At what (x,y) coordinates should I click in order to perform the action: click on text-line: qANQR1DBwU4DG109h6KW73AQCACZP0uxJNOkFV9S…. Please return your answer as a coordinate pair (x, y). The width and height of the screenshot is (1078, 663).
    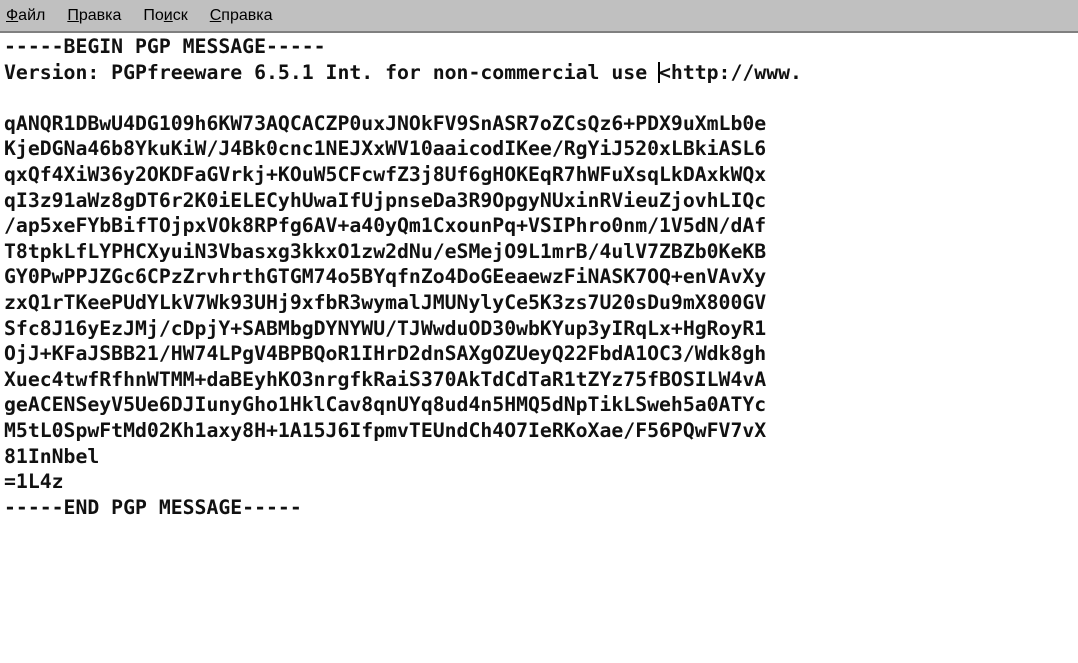
    Looking at the image, I should click on (385, 123).